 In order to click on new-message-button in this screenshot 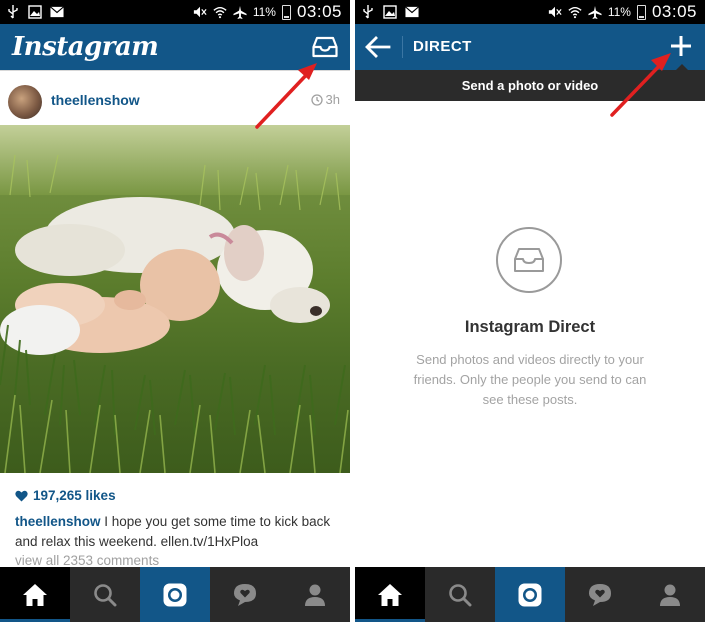, I will do `click(681, 46)`.